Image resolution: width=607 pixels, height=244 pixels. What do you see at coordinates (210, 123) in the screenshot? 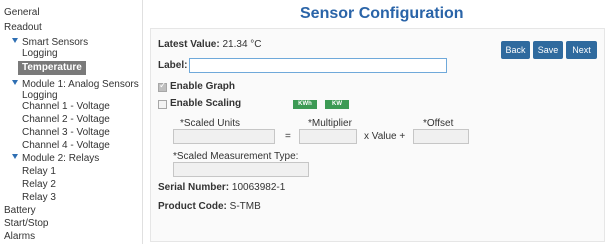
I see `scaled-units-label: *Scaled Units` at bounding box center [210, 123].